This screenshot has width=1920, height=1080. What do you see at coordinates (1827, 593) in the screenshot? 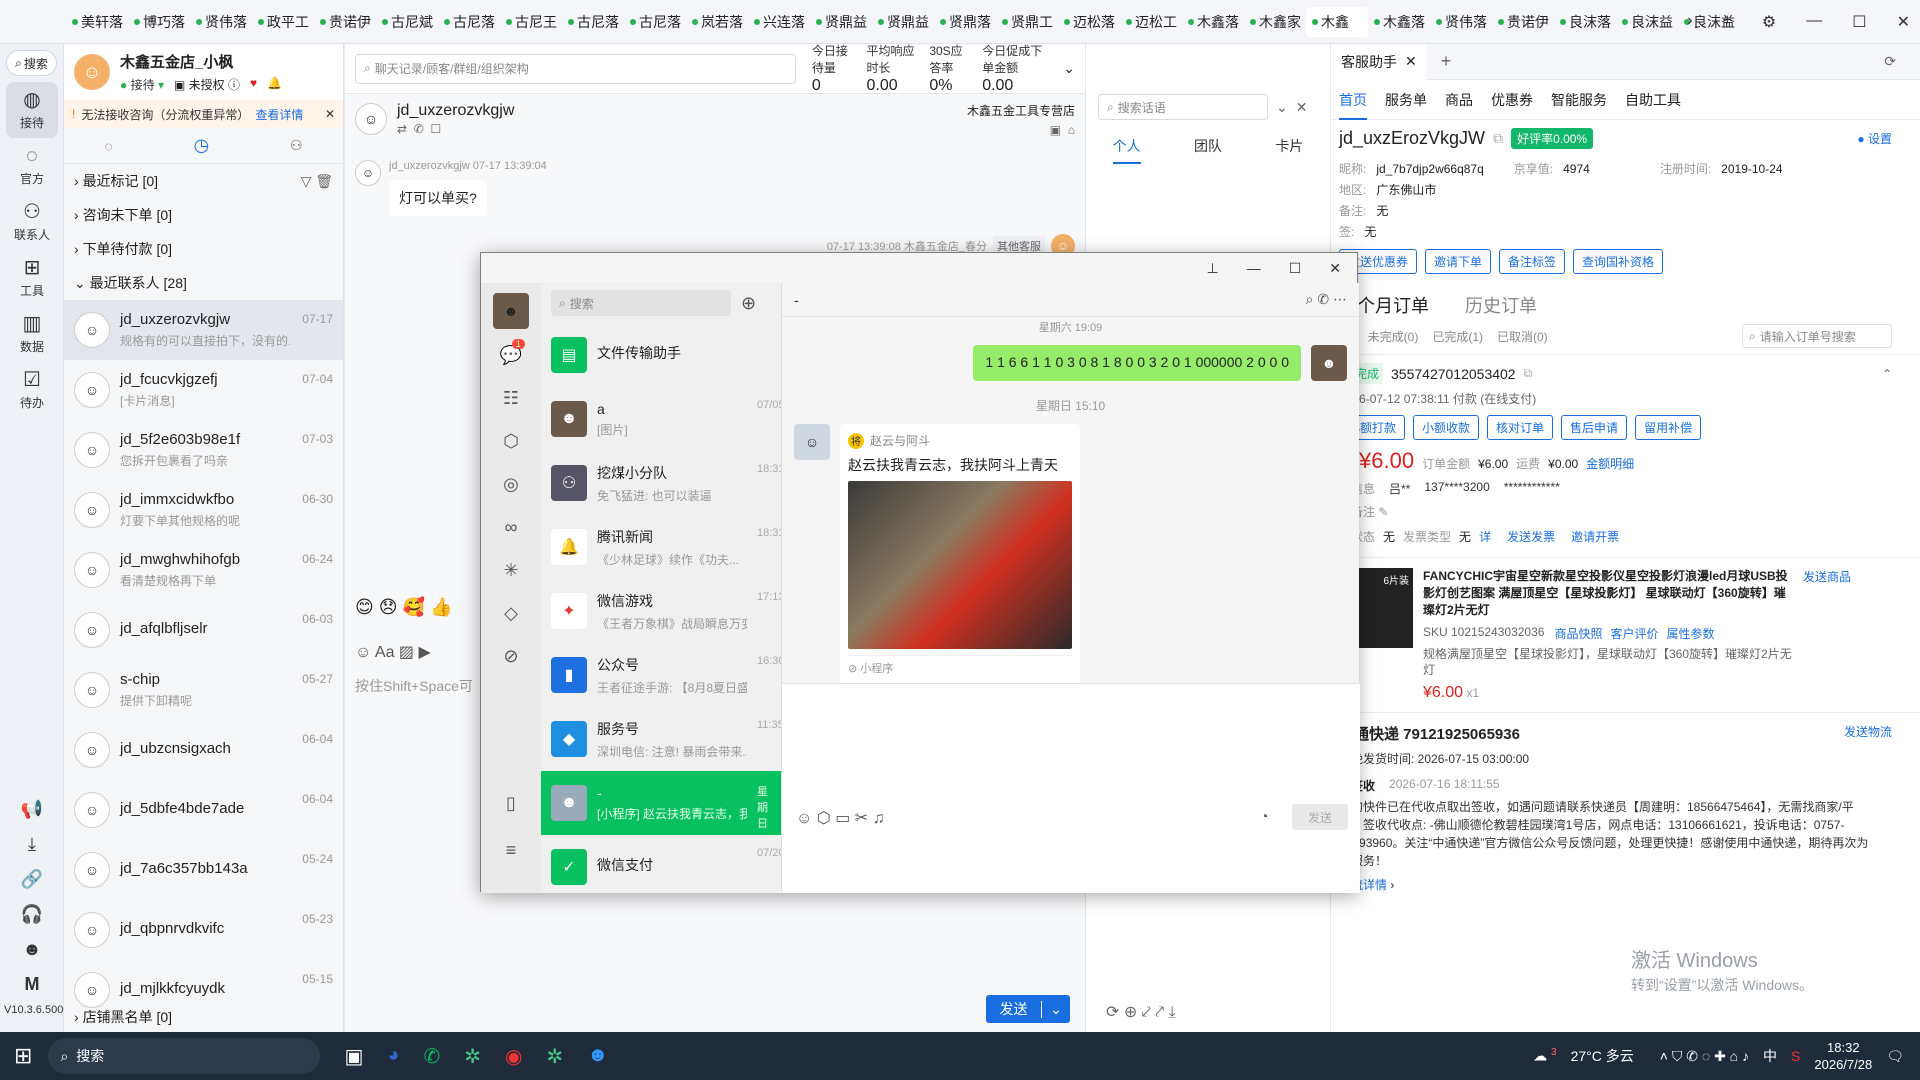
I see `send-product-link: 发送商品` at bounding box center [1827, 593].